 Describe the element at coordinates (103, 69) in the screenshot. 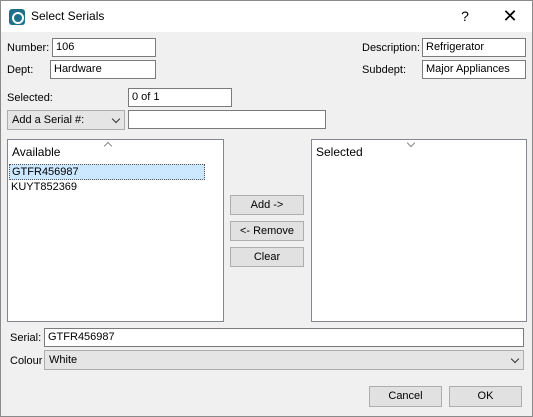

I see `dept-field: Hardware` at that location.